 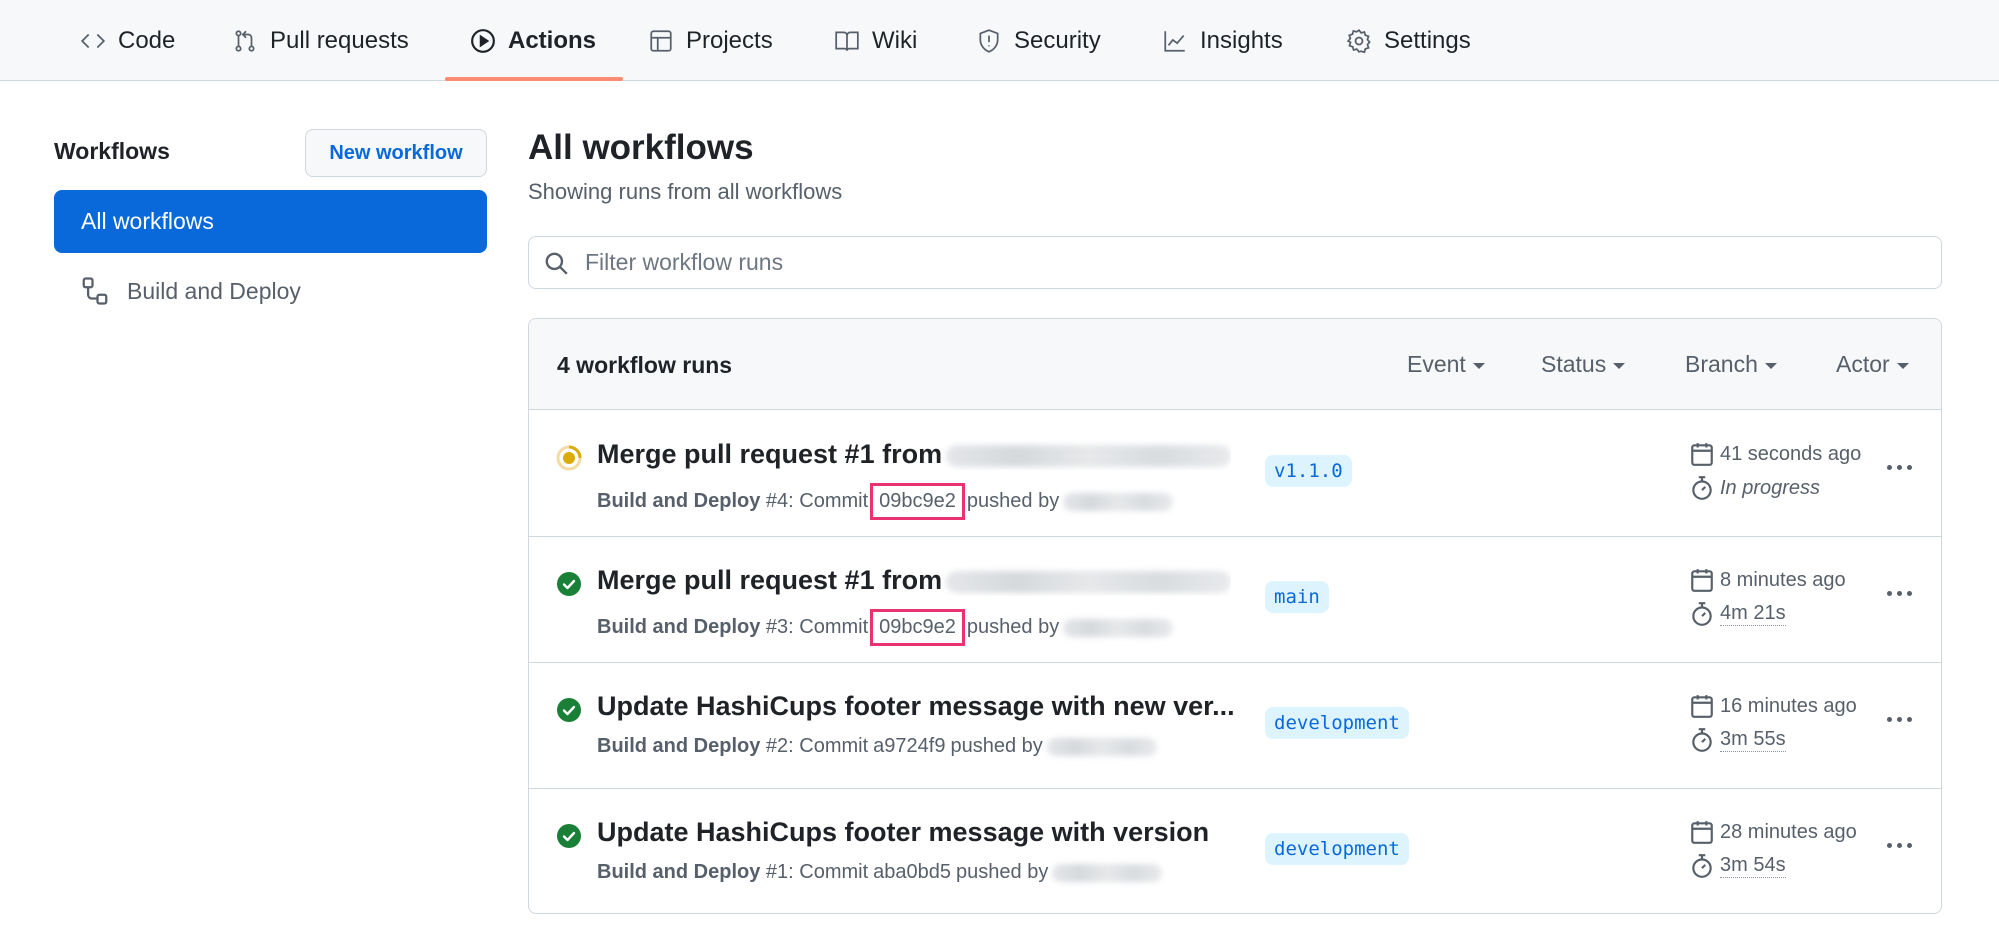 I want to click on tab-actions-label: Actions, so click(x=552, y=40).